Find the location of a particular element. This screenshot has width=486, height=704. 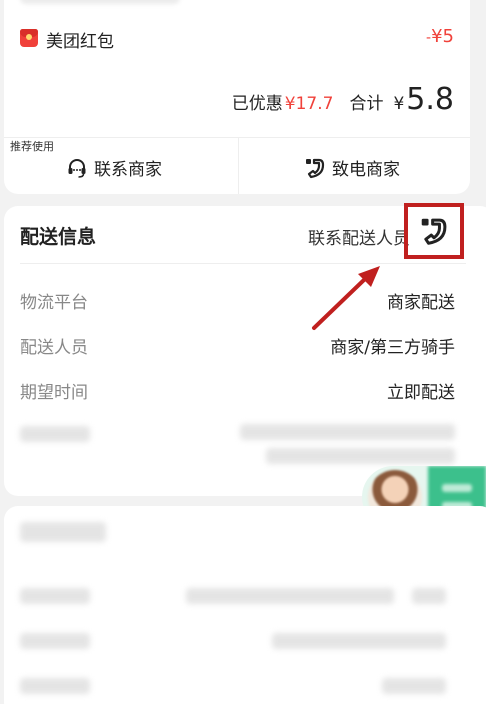

blurred-order-number is located at coordinates (290, 596).